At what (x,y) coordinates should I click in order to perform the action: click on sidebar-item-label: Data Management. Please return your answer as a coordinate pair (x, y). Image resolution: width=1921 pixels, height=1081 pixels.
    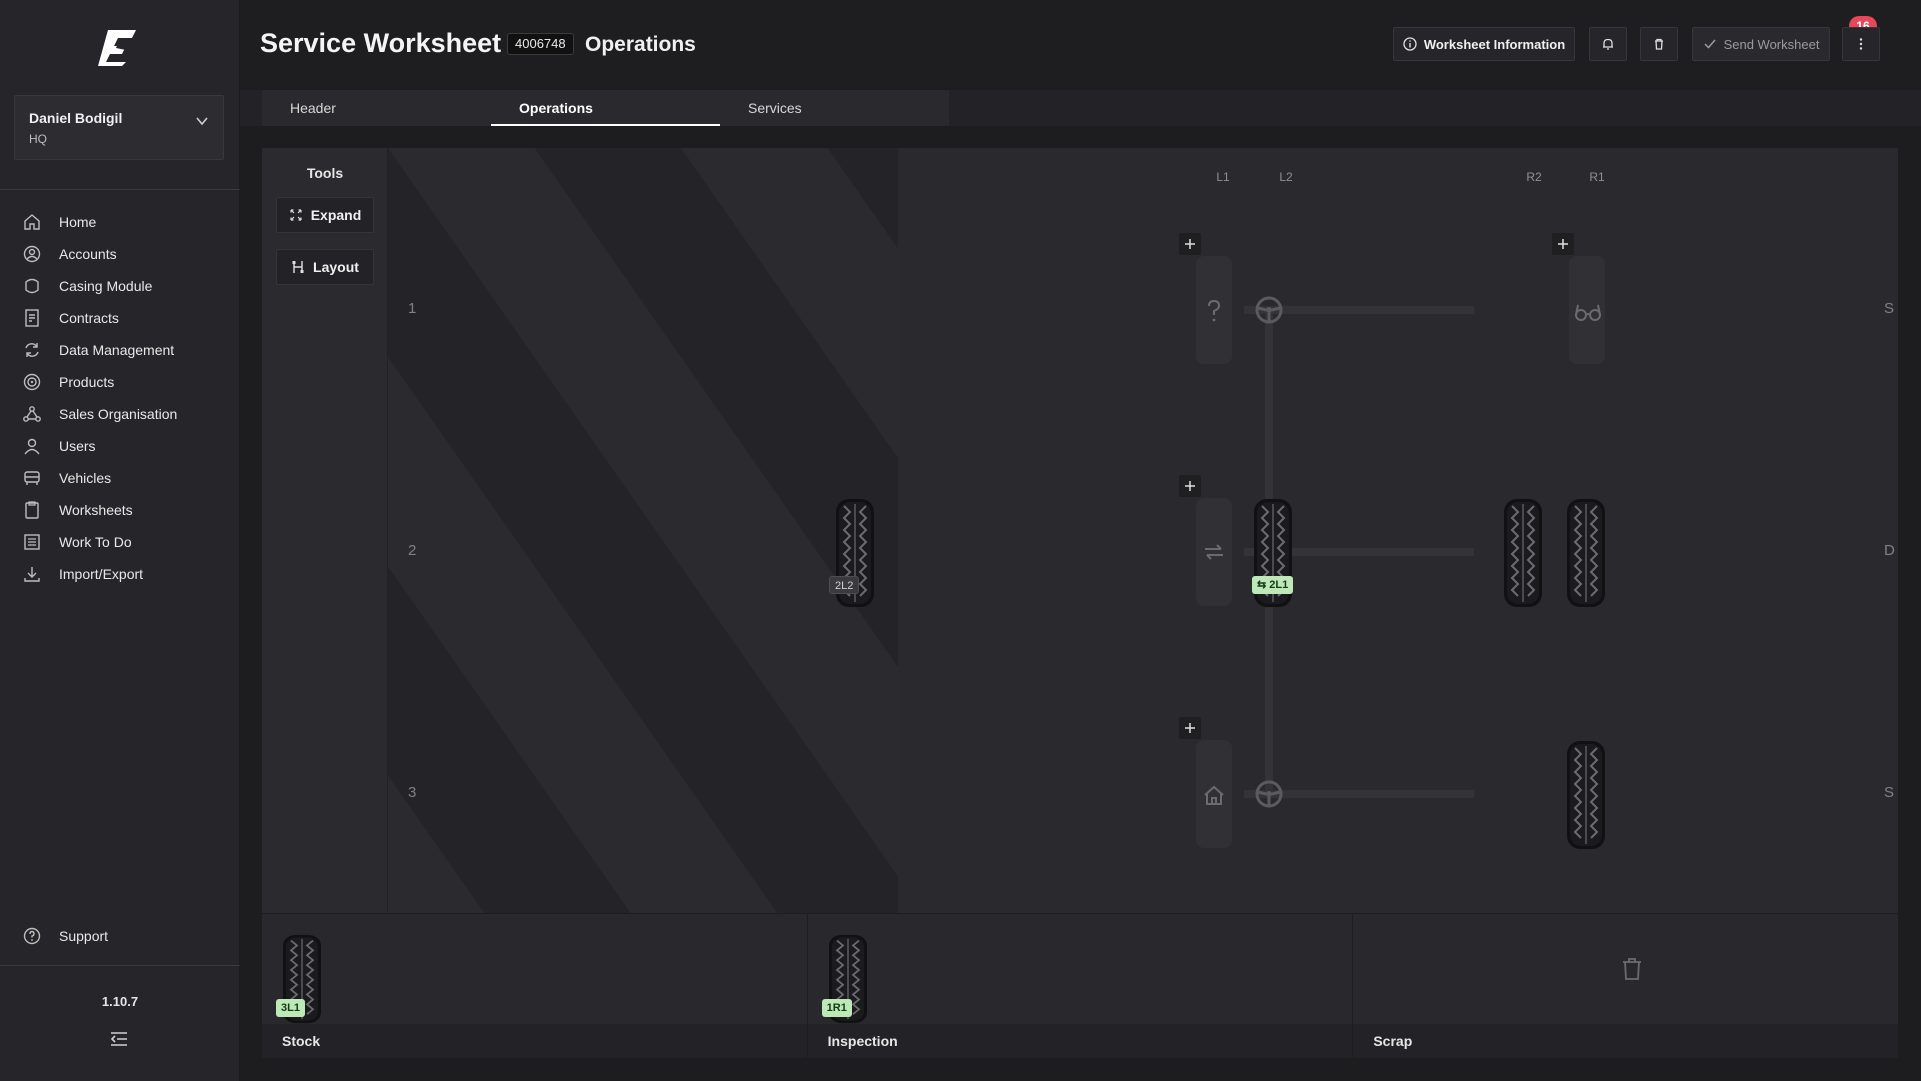
    Looking at the image, I should click on (117, 350).